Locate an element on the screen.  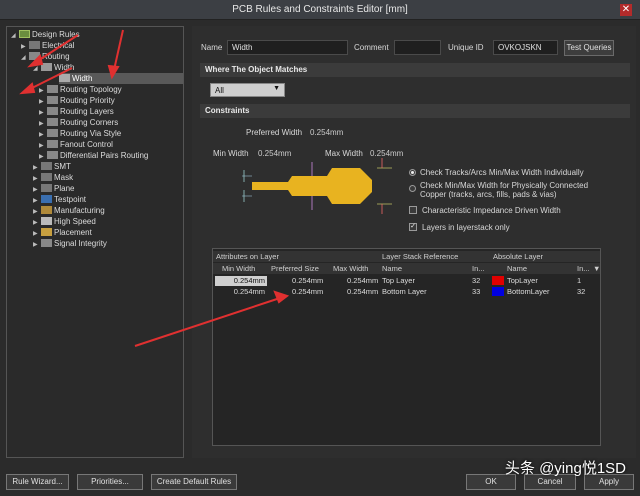
tree-item-differential-pairs-routing: ▶ Differential Pairs Routing is located at coordinates (93, 155).